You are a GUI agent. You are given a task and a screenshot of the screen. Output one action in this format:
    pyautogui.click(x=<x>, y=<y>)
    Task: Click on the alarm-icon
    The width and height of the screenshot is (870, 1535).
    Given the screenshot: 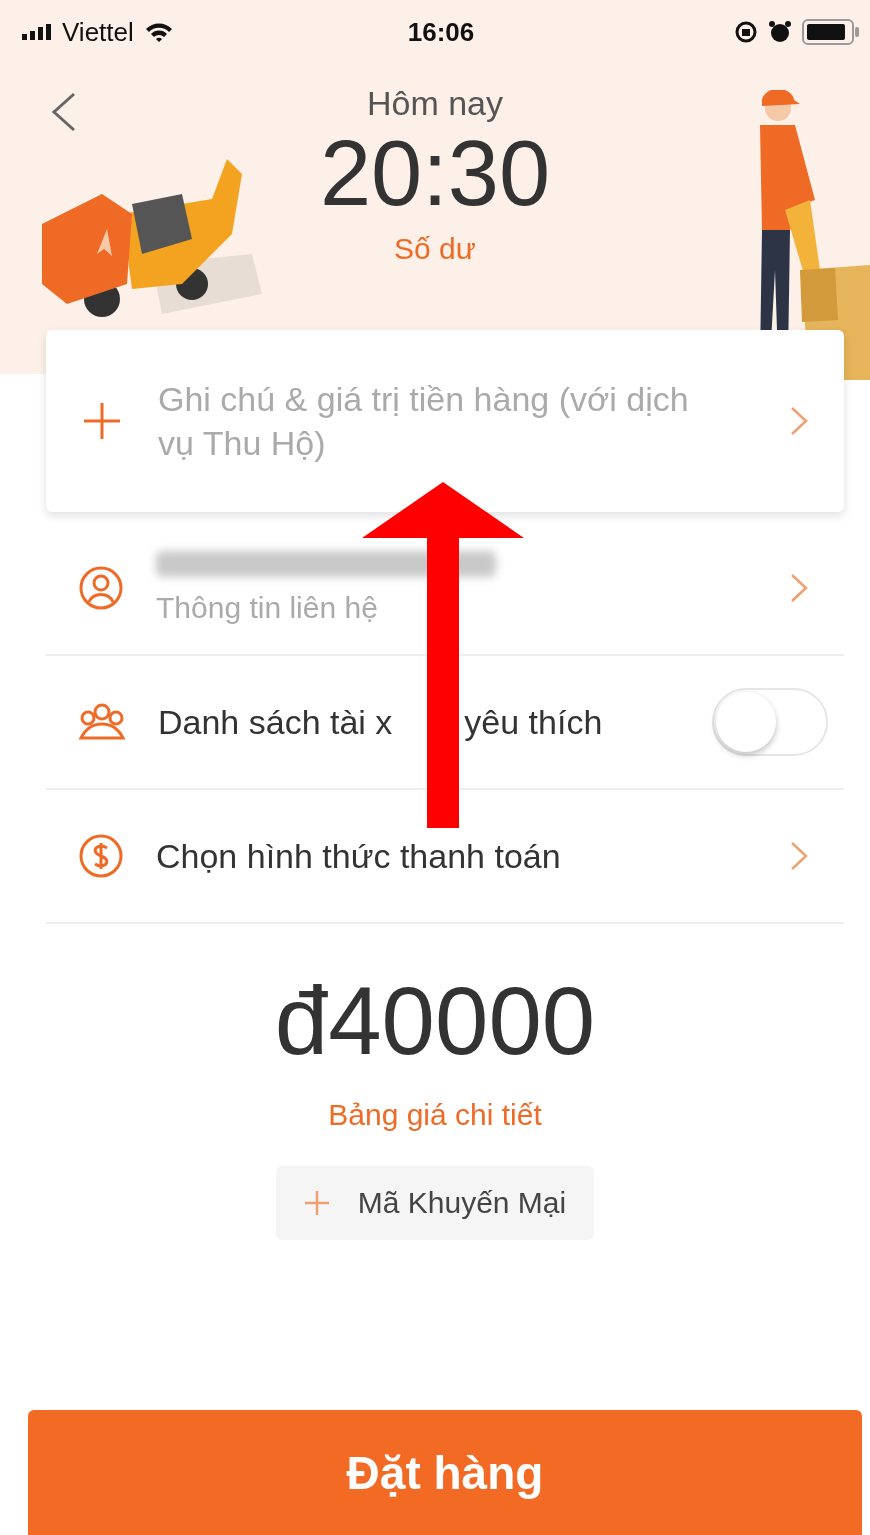 What is the action you would take?
    pyautogui.click(x=780, y=32)
    